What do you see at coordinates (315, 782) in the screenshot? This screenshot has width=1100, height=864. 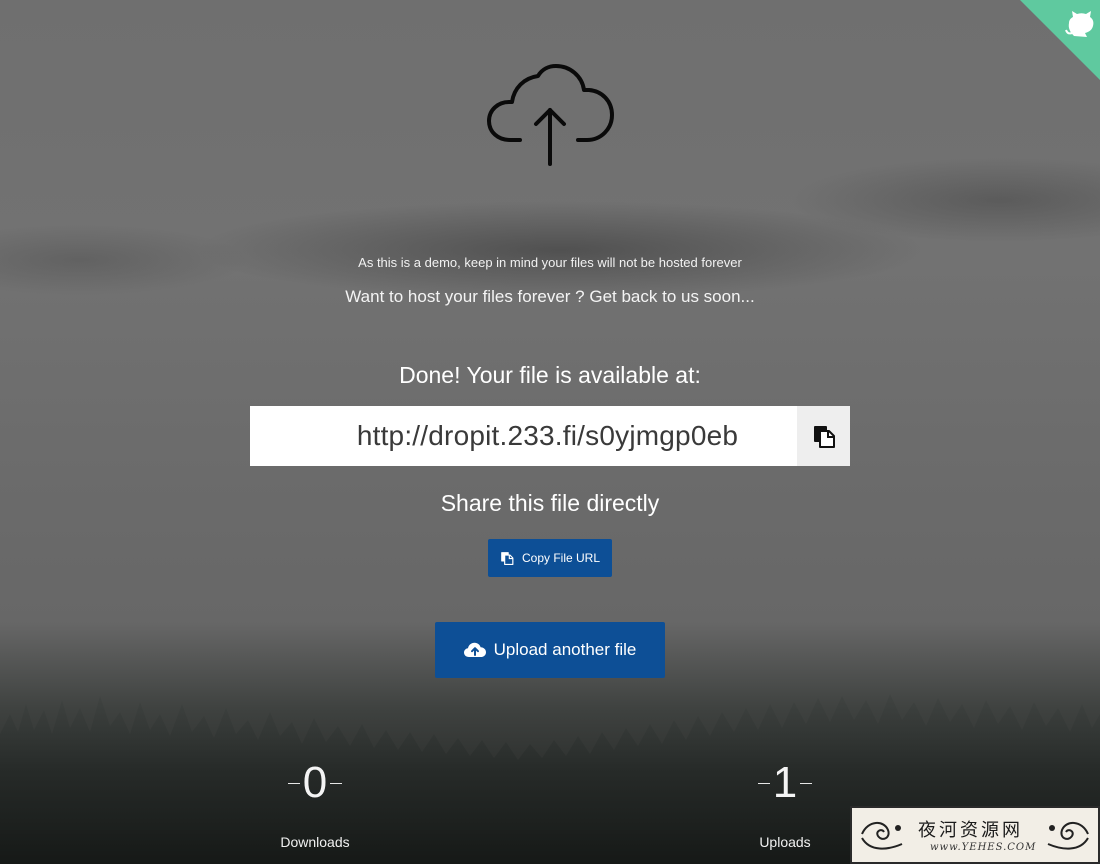 I see `downloads-count: 0` at bounding box center [315, 782].